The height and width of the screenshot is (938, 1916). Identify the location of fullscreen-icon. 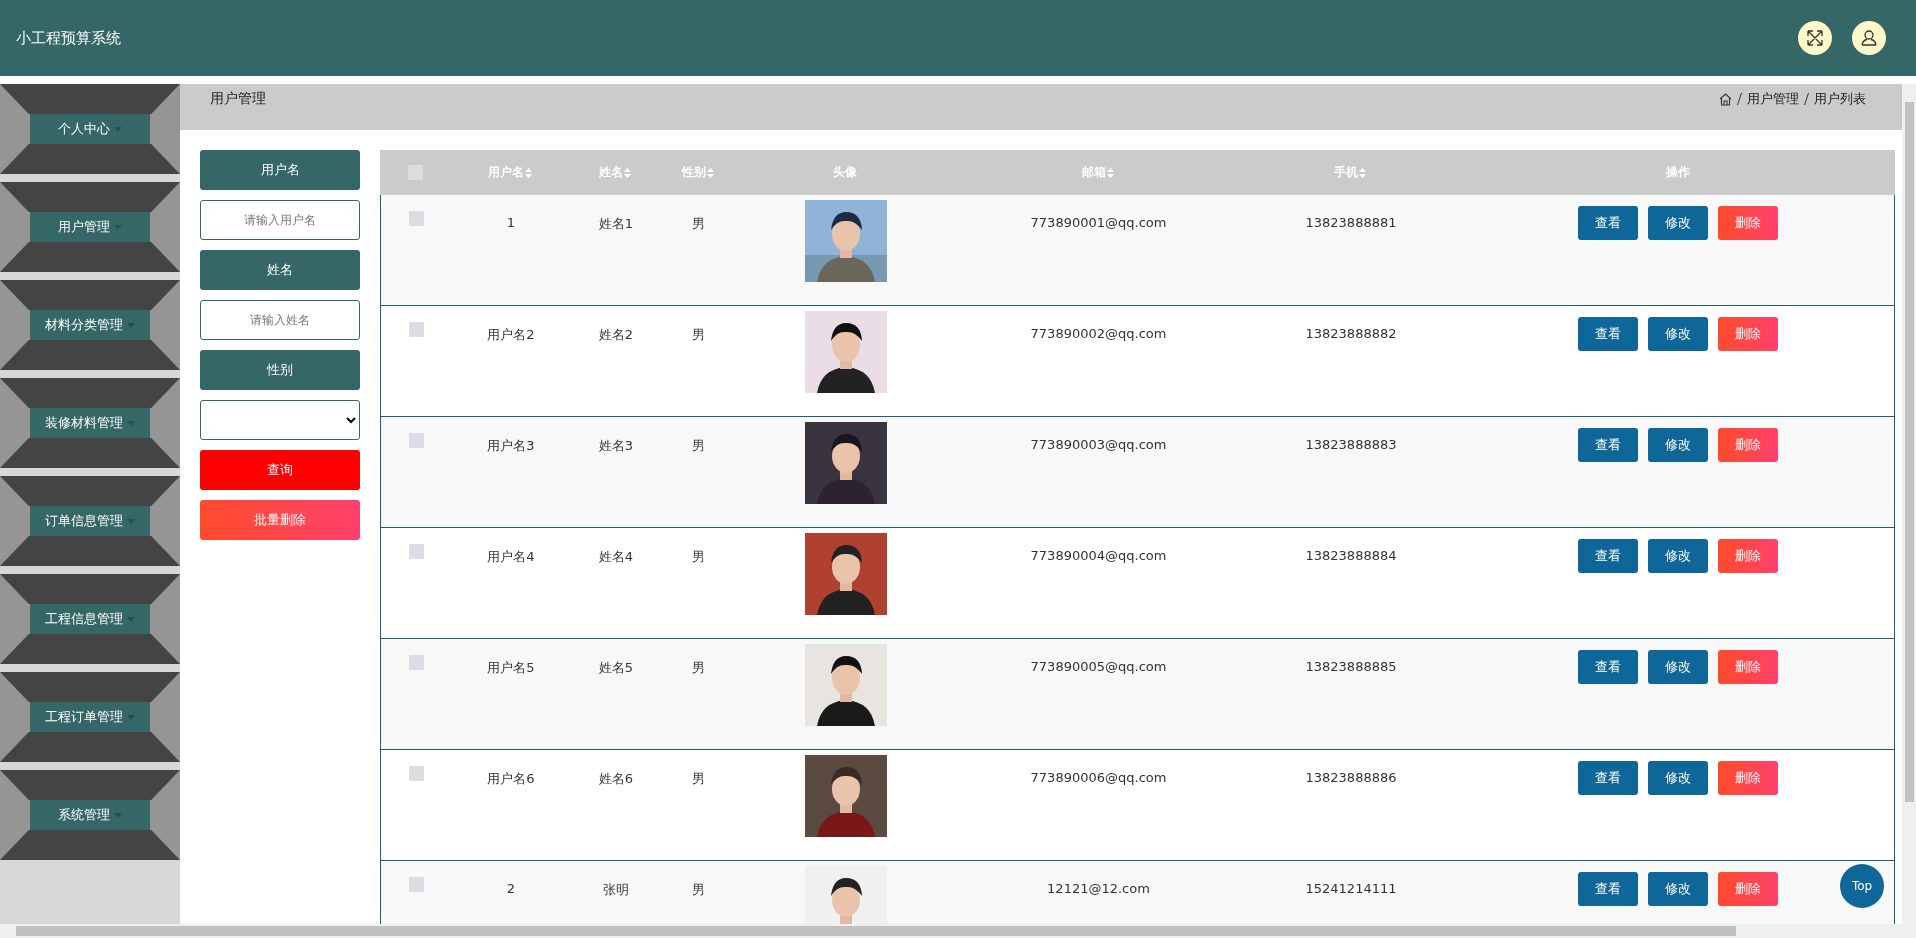
(1815, 38).